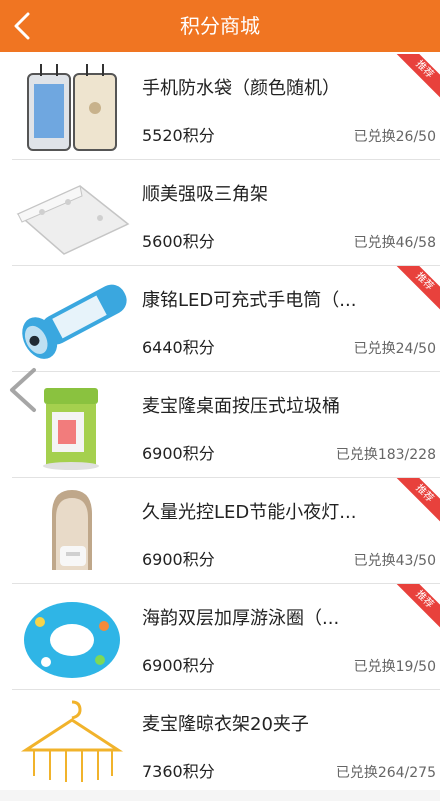 The image size is (440, 801). Describe the element at coordinates (241, 406) in the screenshot. I see `item-name: 麦宝隆桌面按压式垃圾桶` at that location.